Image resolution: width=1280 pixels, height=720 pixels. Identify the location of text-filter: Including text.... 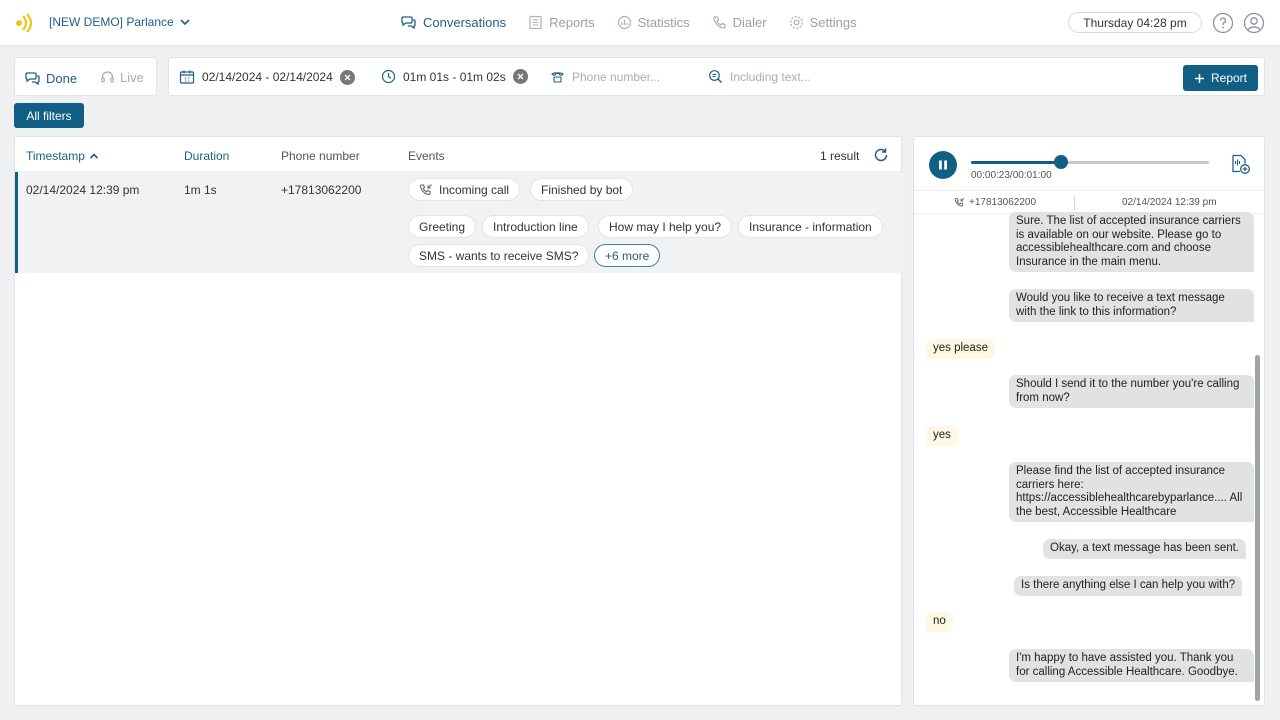
(759, 76).